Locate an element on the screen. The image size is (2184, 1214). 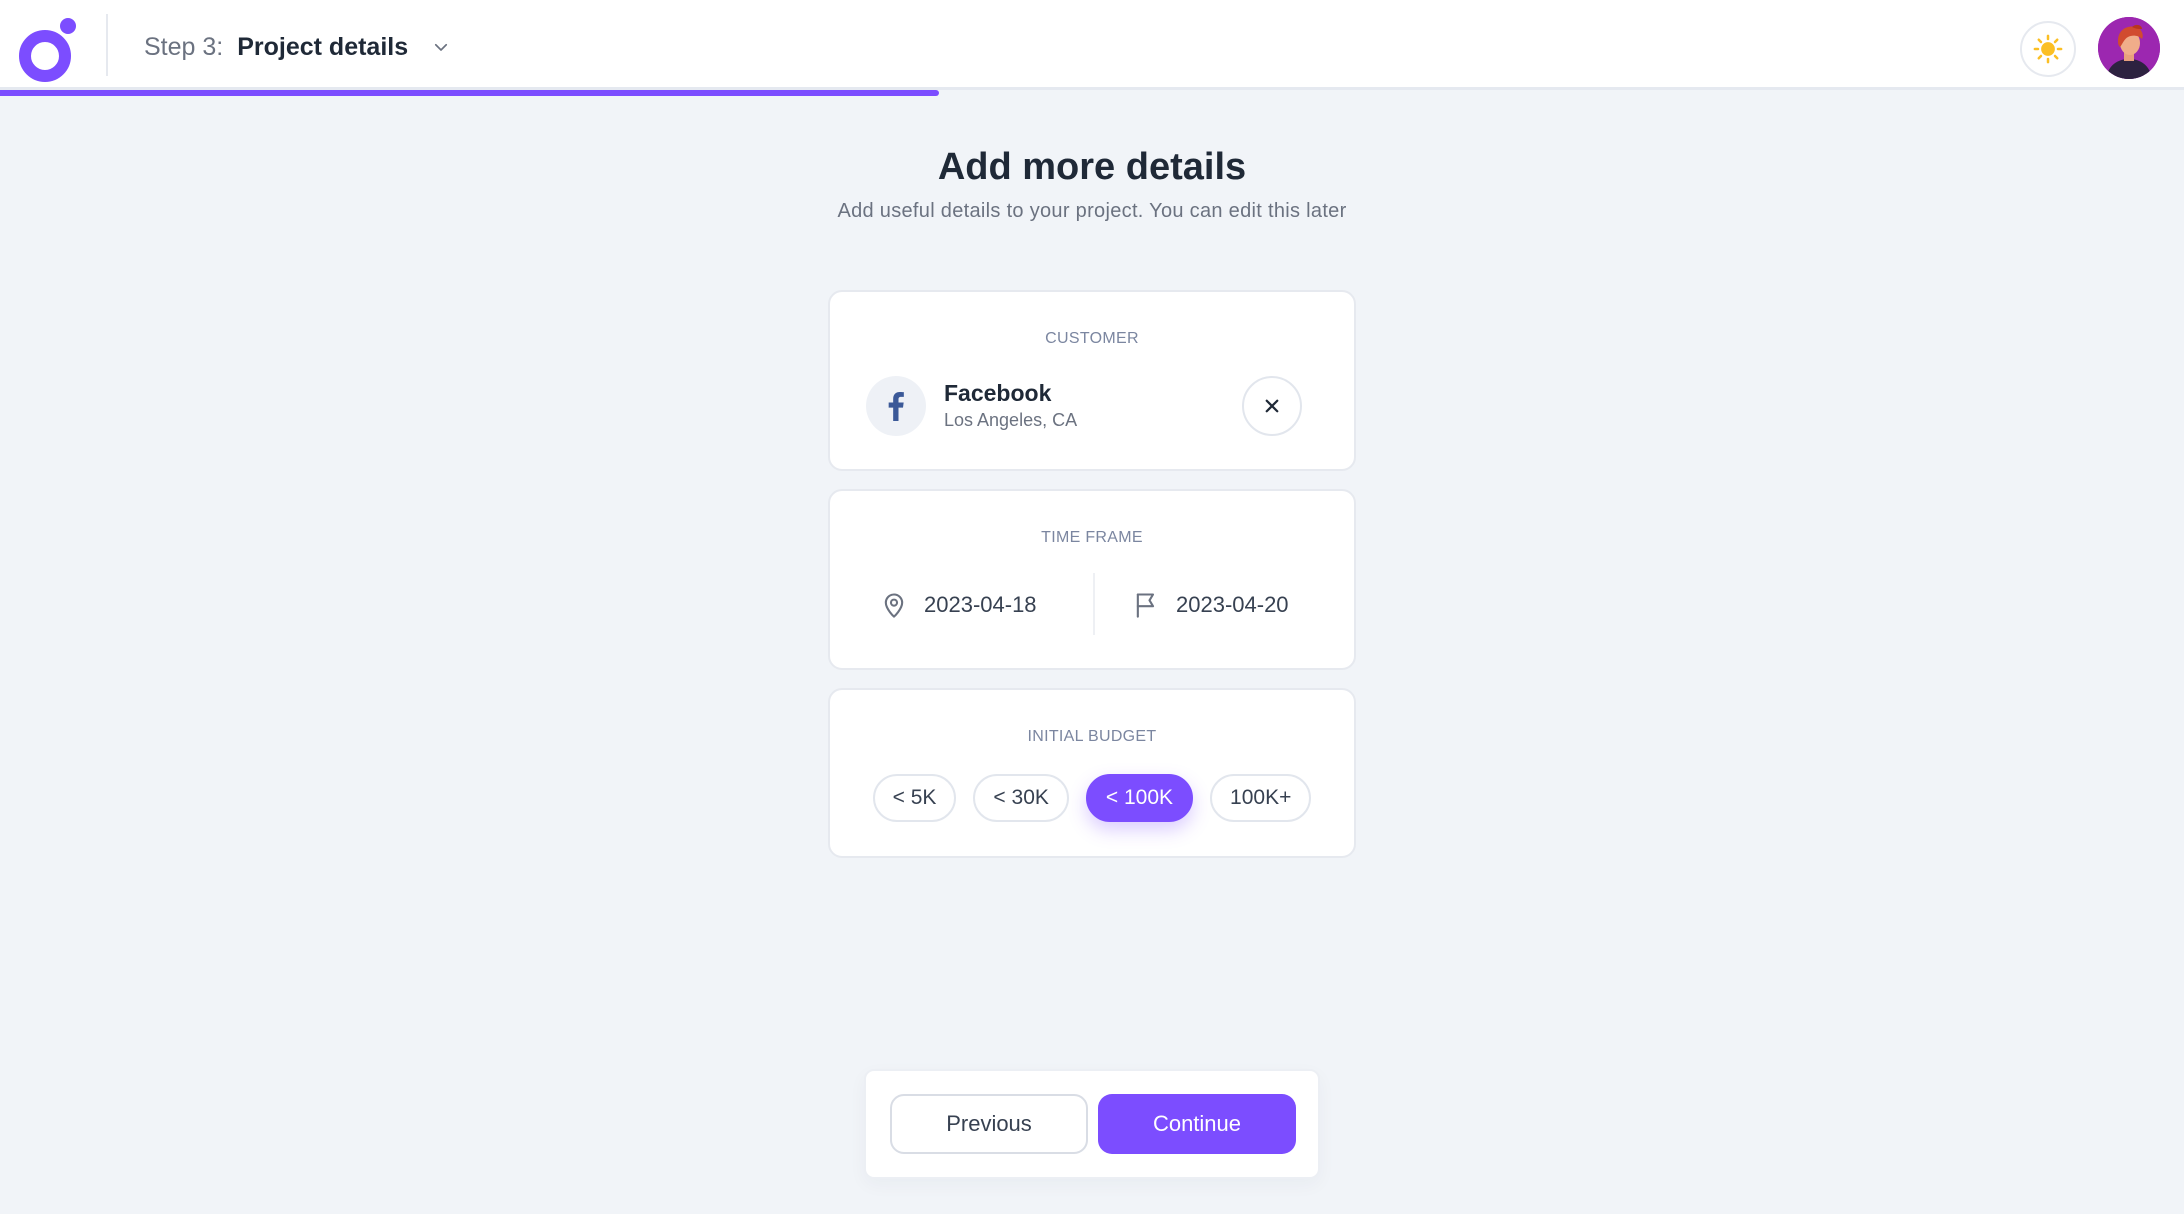
customer-logo is located at coordinates (896, 406).